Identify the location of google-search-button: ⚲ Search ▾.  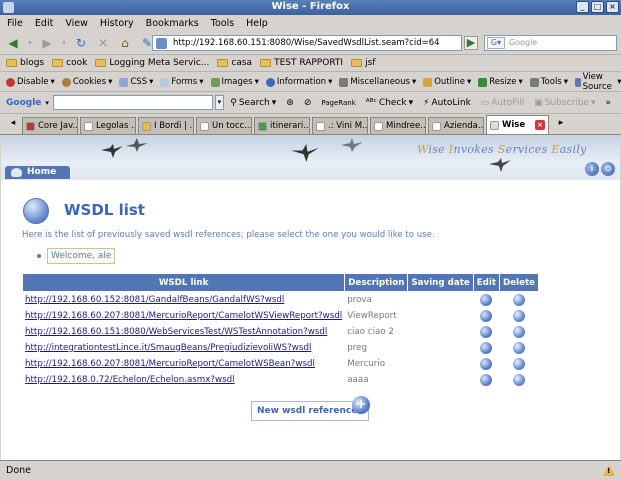
(253, 103).